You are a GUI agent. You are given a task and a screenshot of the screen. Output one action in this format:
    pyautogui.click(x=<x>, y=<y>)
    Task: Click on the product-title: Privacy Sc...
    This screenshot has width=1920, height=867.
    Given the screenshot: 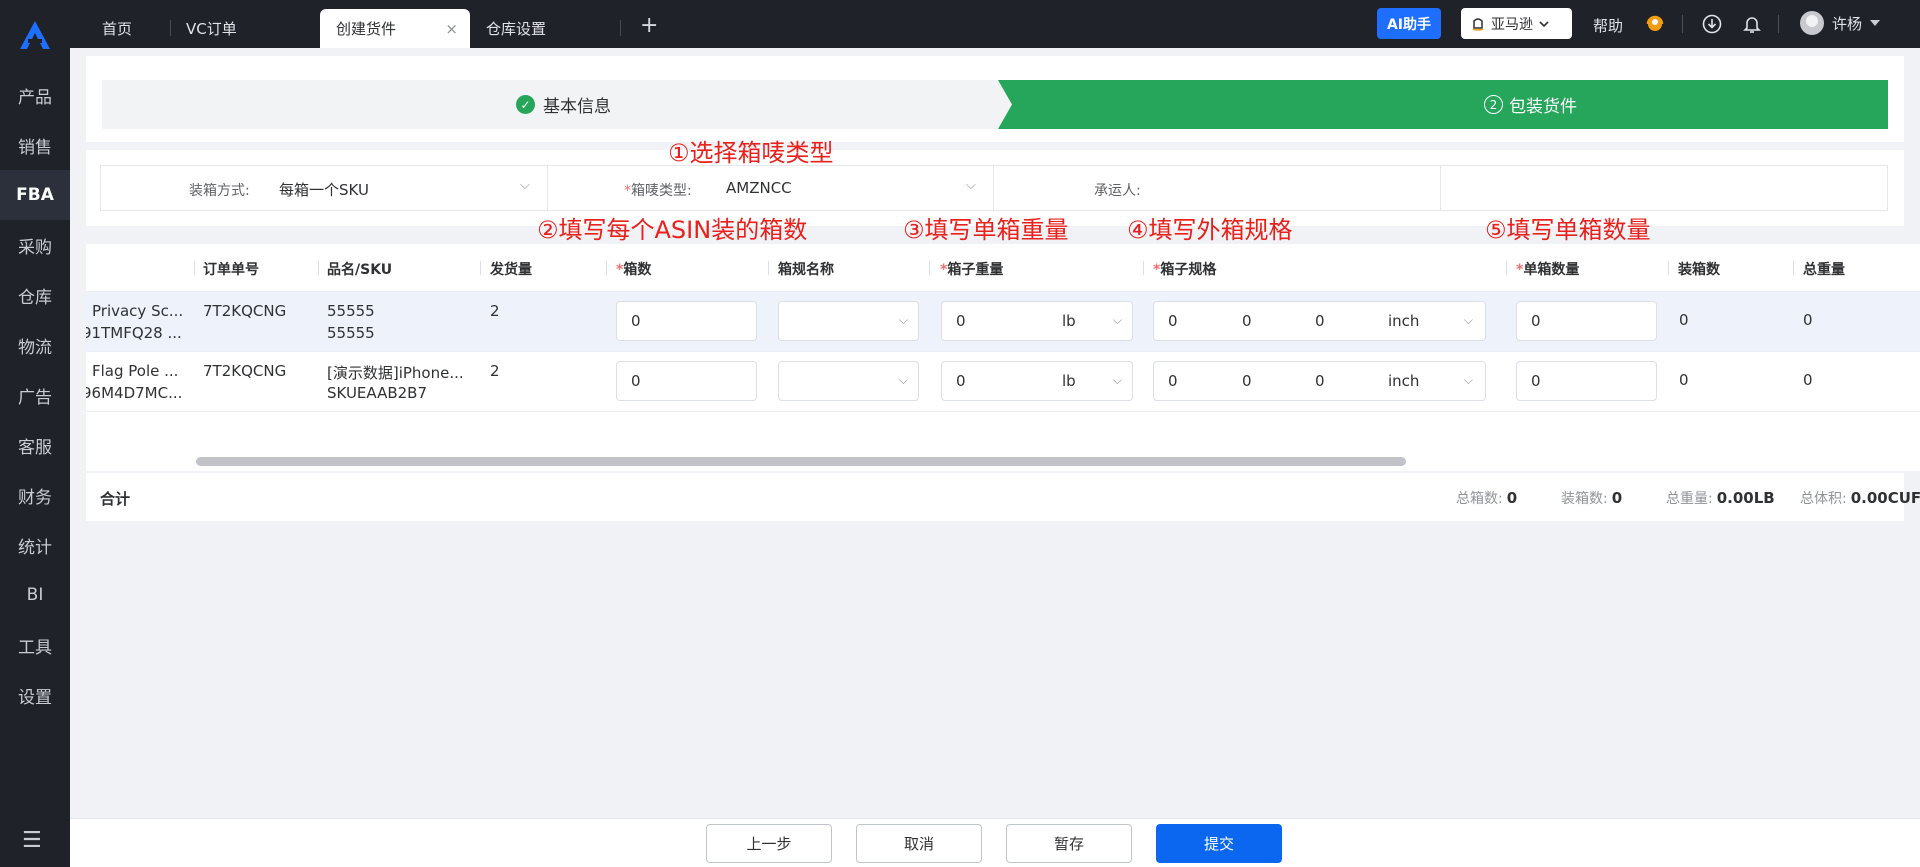 What is the action you would take?
    pyautogui.click(x=138, y=311)
    